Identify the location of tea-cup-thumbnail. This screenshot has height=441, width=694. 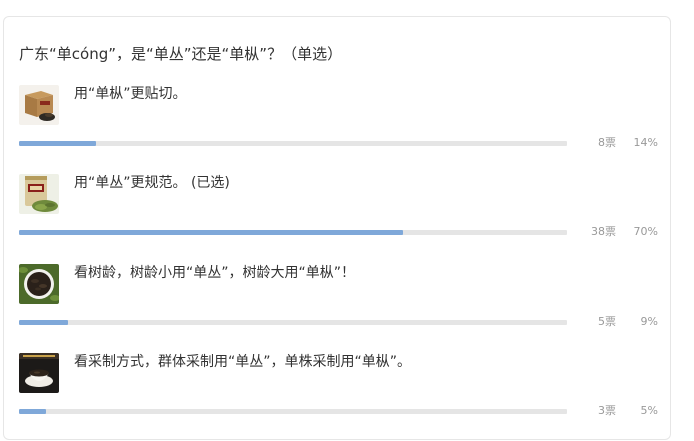
(39, 373).